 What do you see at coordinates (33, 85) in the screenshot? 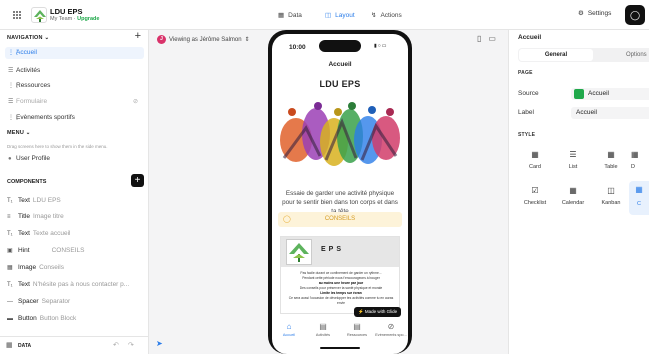
I see `sidebar-item-label: Ressources` at bounding box center [33, 85].